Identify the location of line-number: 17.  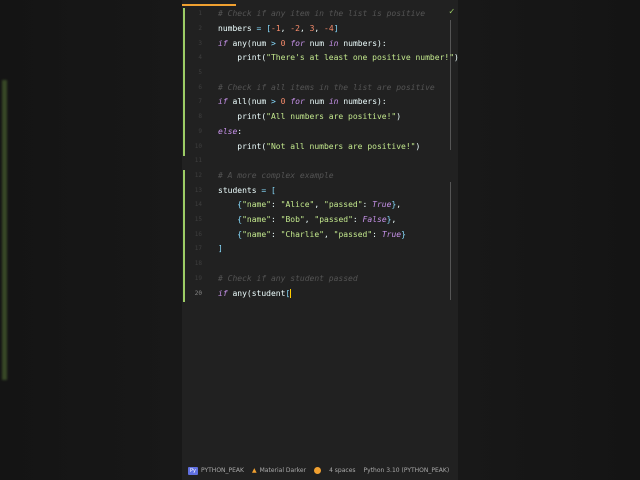
(198, 248).